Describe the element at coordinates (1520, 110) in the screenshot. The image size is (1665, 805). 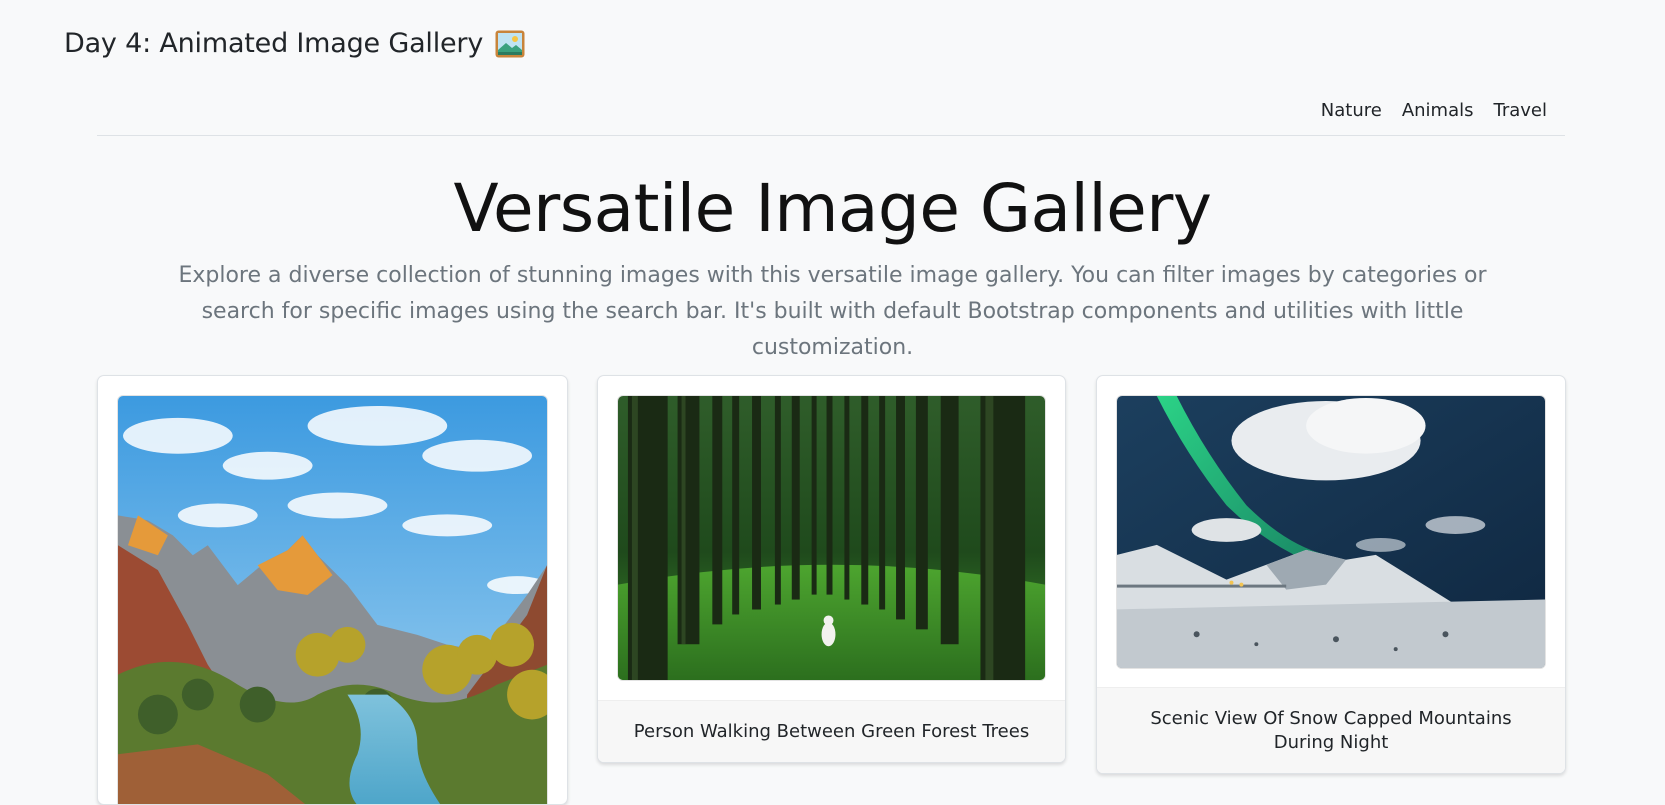
I see `nav-link-travel: Travel` at that location.